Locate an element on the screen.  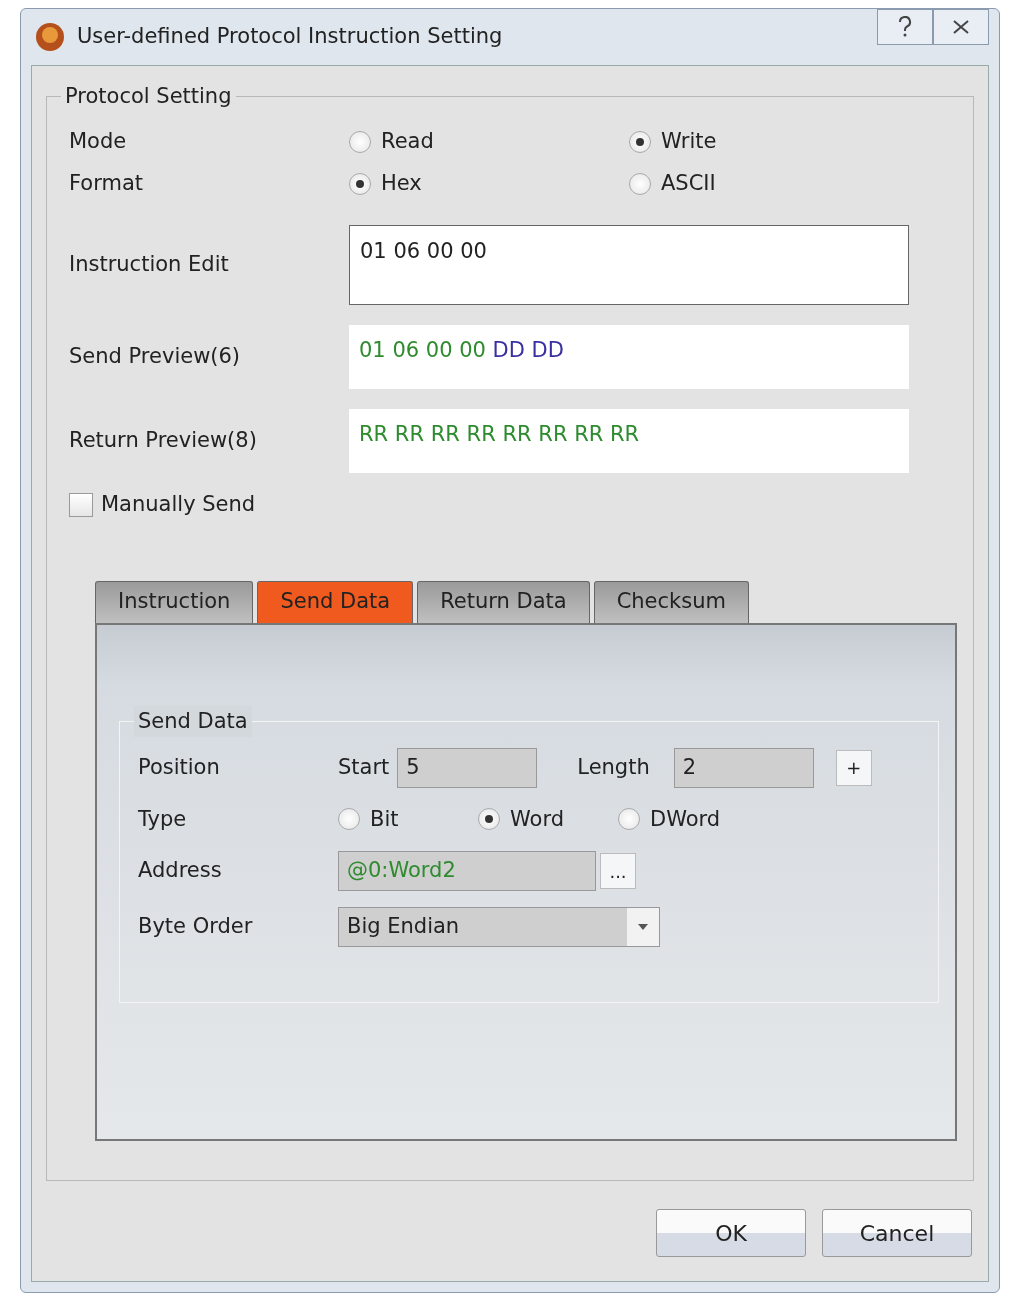
field-label: Send Preview(6) is located at coordinates (155, 357).